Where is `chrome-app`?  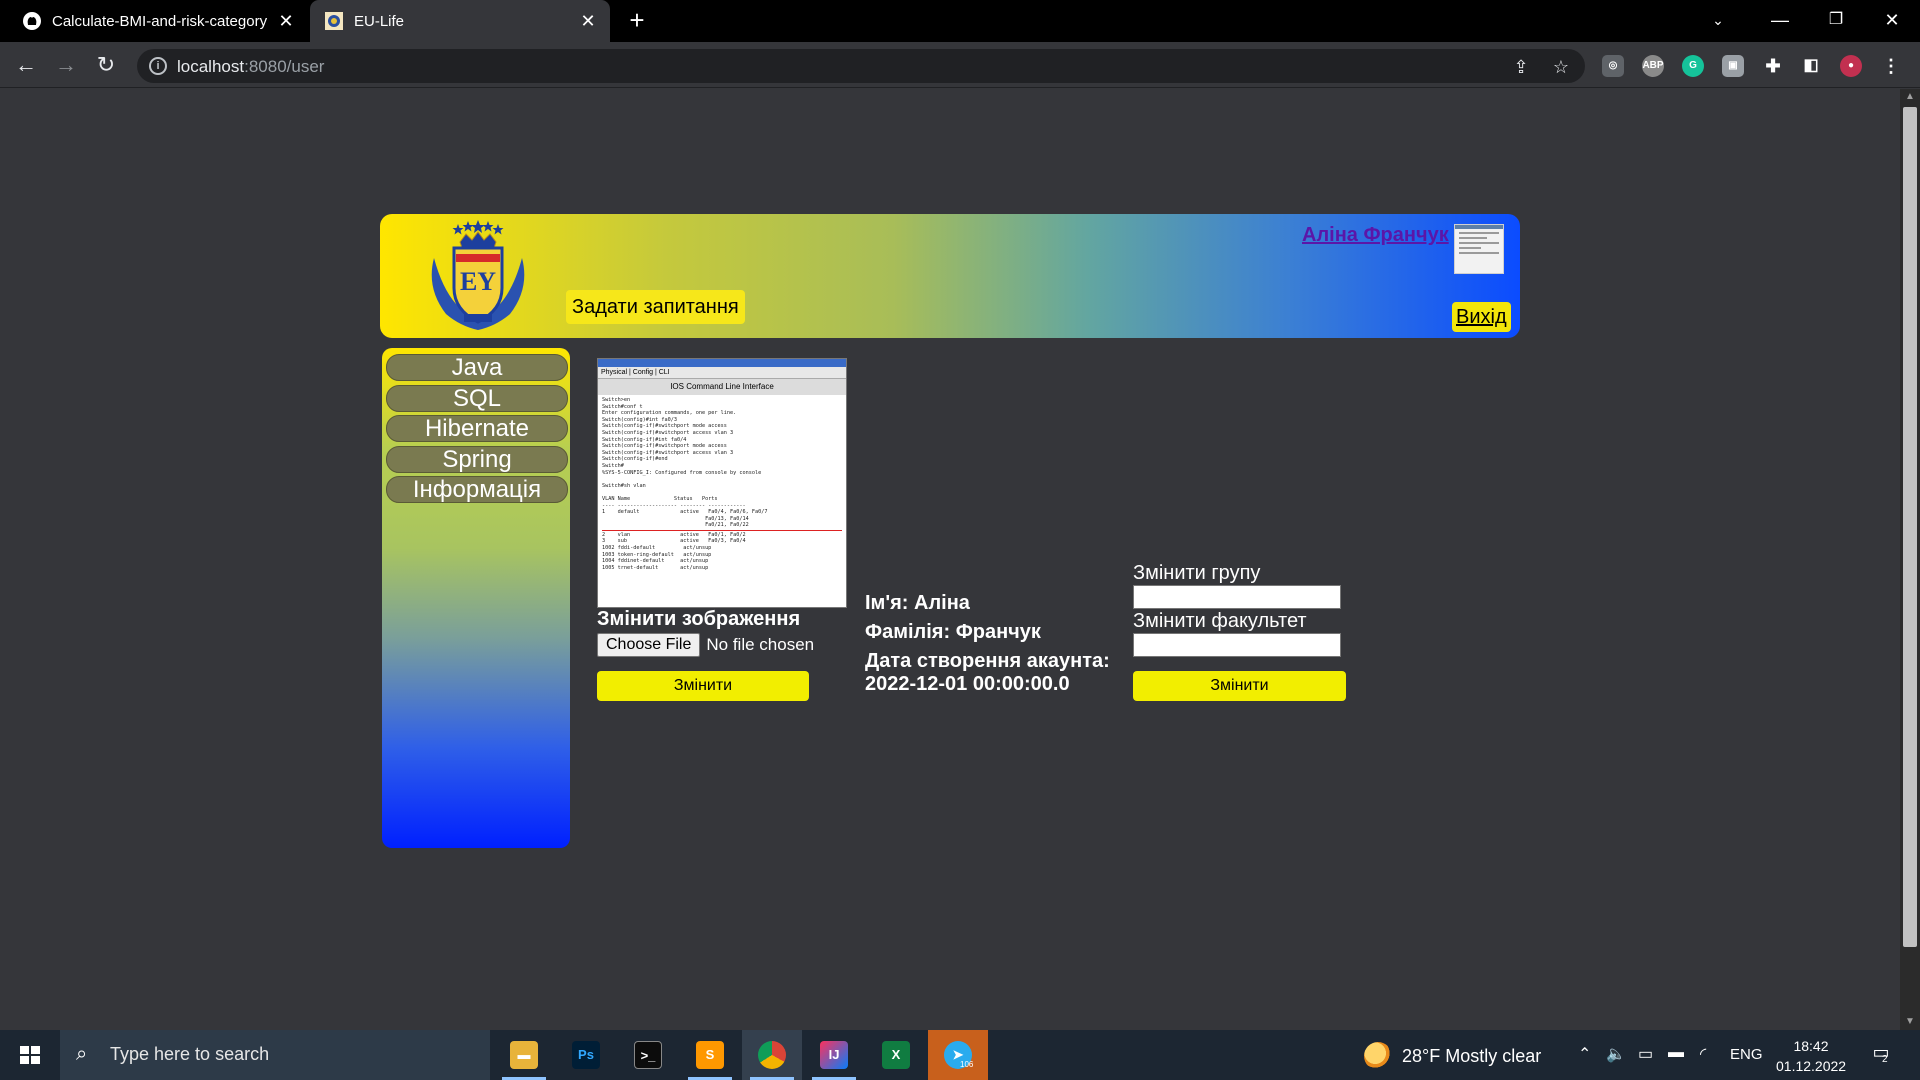 chrome-app is located at coordinates (772, 1055).